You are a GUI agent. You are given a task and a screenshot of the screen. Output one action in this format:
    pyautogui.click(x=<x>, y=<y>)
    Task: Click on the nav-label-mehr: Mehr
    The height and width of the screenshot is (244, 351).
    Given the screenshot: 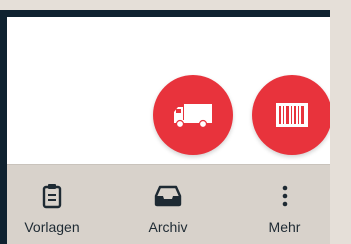 What is the action you would take?
    pyautogui.click(x=284, y=227)
    